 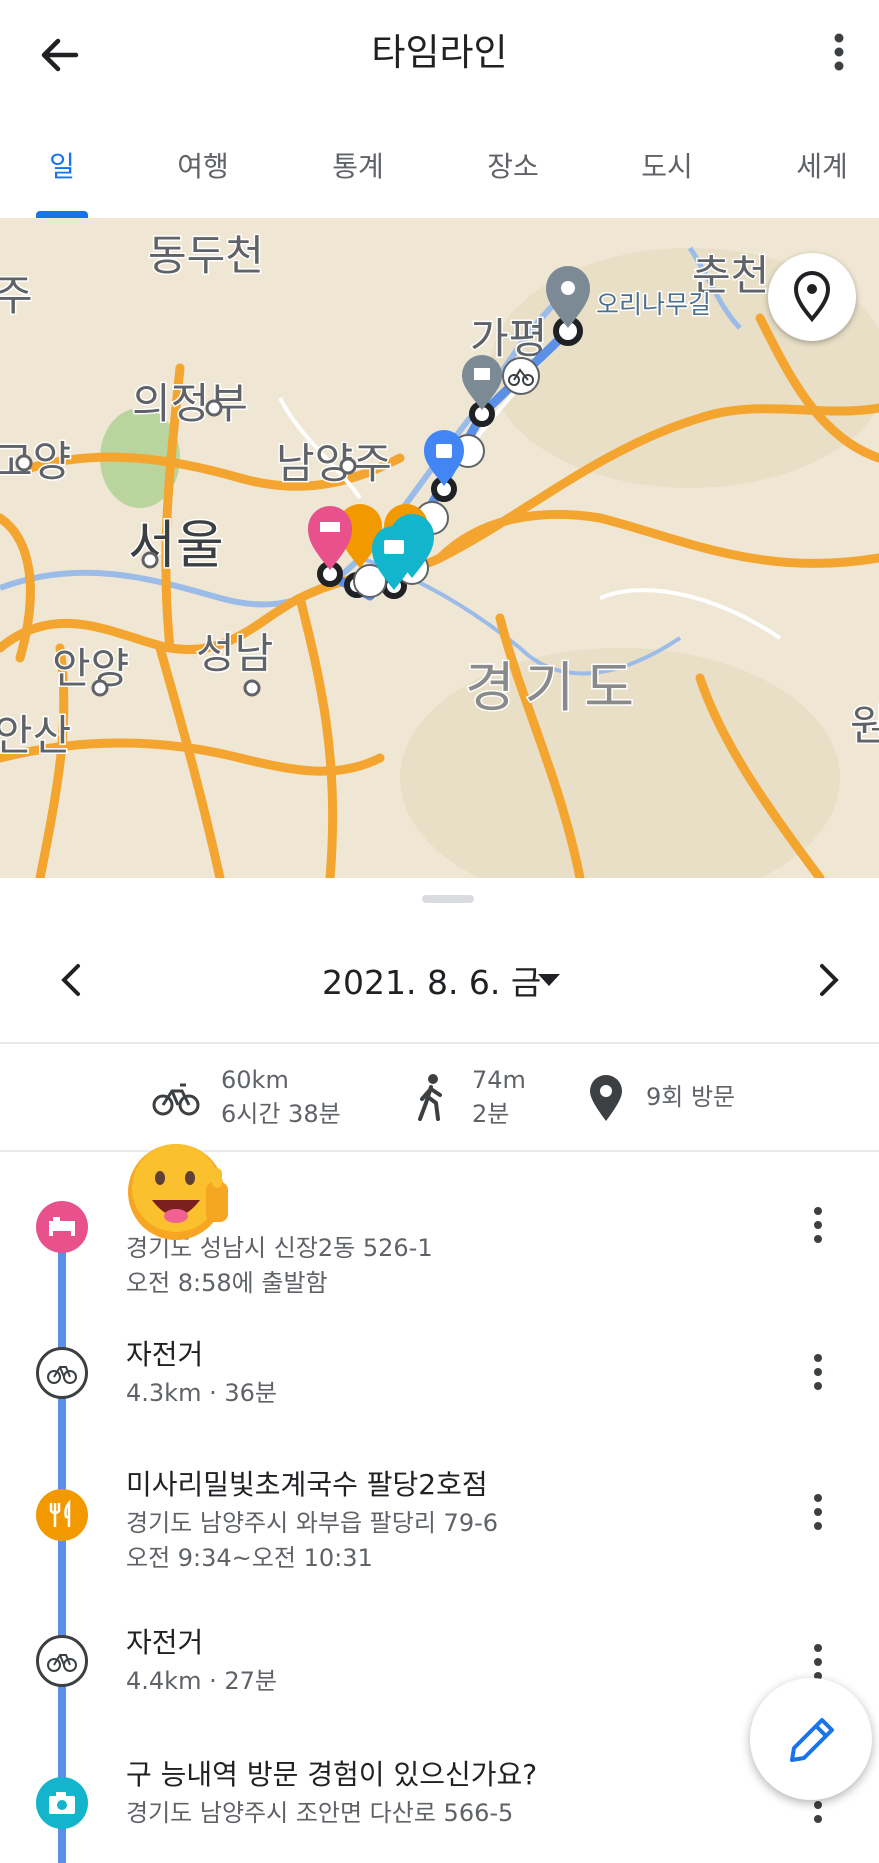 What do you see at coordinates (320, 1813) in the screenshot?
I see `timeline-item-address: 경기도 남양주시 조안면 다산로 566-5` at bounding box center [320, 1813].